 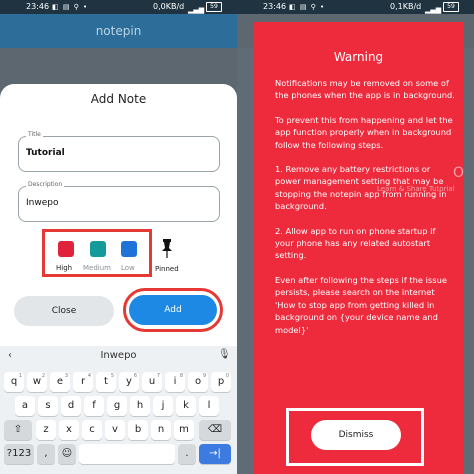 What do you see at coordinates (416, 189) in the screenshot?
I see `watermark-text: Learn & Share Tutorial` at bounding box center [416, 189].